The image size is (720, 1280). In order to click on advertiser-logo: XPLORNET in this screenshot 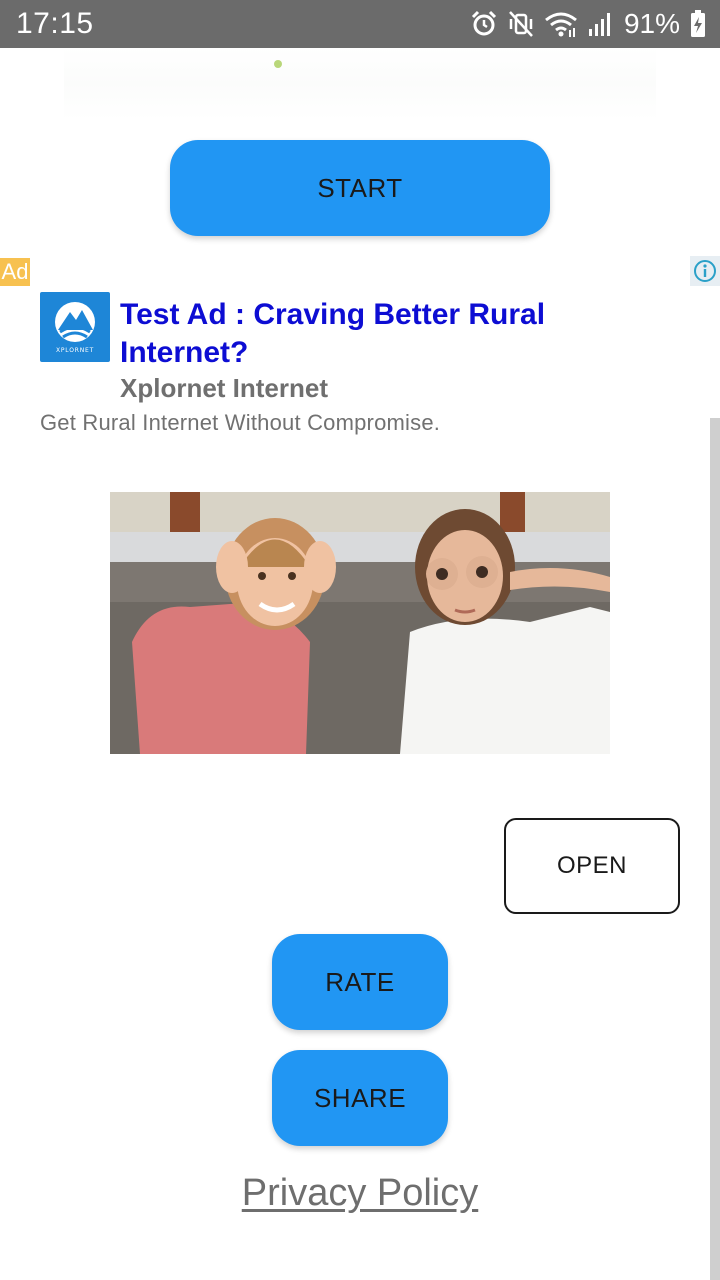, I will do `click(75, 327)`.